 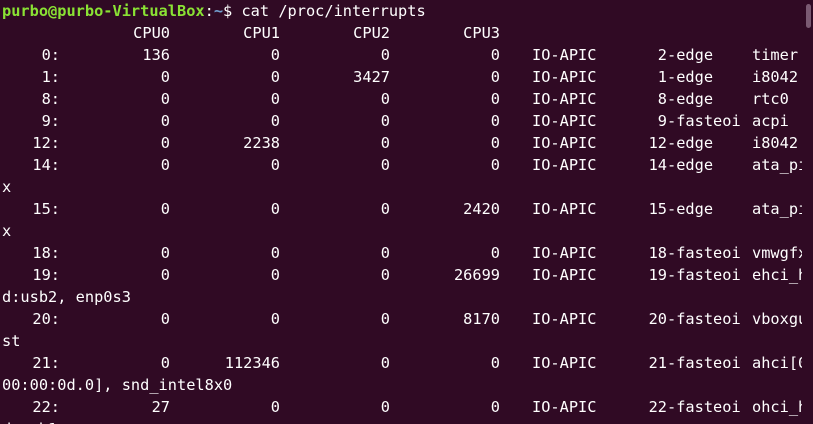 What do you see at coordinates (402, 143) in the screenshot?
I see `interrupt-row: 12: 0 2238 0 0 IO-APIC 12-edge i8042` at bounding box center [402, 143].